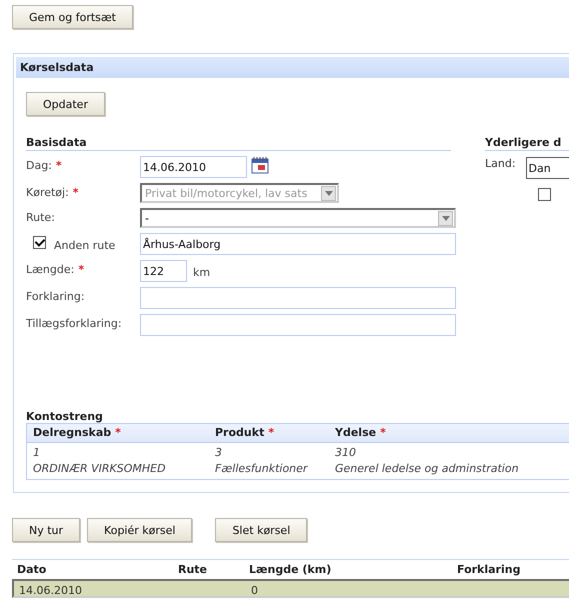 The height and width of the screenshot is (601, 569). Describe the element at coordinates (85, 245) in the screenshot. I see `checkbox-label: Anden rute` at that location.